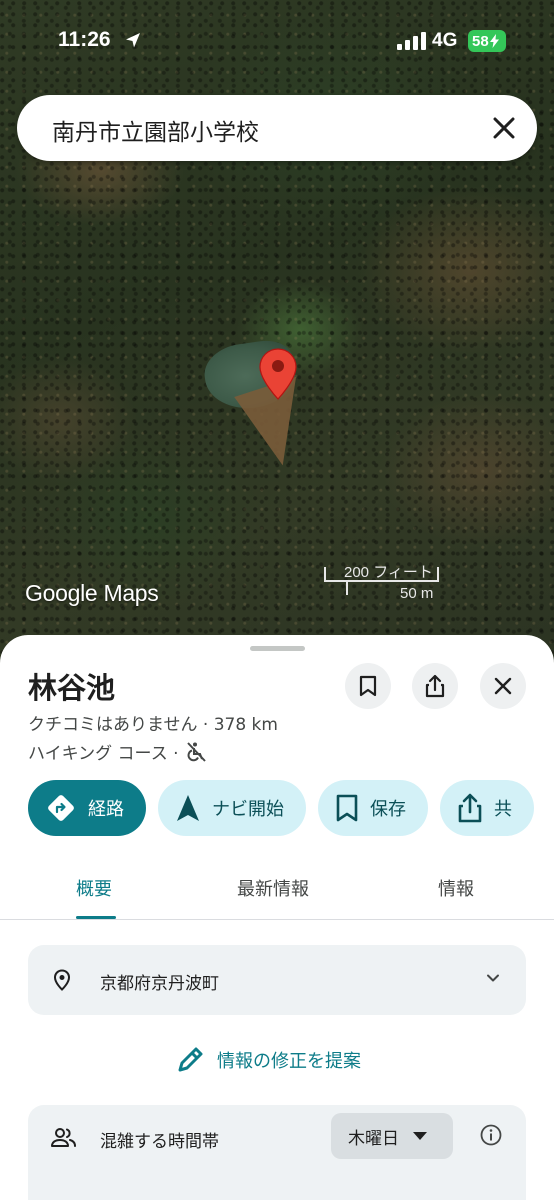 The height and width of the screenshot is (1200, 554). Describe the element at coordinates (153, 725) in the screenshot. I see `reviews-distance: クチコミはありません · 378 km` at that location.